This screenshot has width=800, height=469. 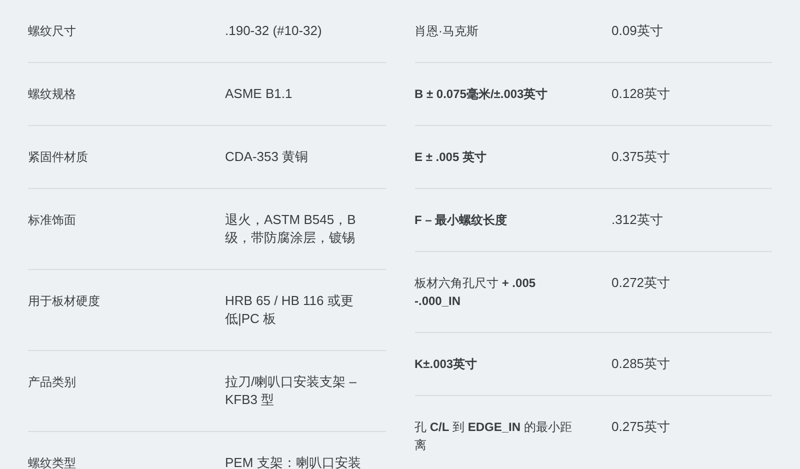 I want to click on spec-label: B ± 0.075毫米/±.003英寸, so click(x=481, y=94).